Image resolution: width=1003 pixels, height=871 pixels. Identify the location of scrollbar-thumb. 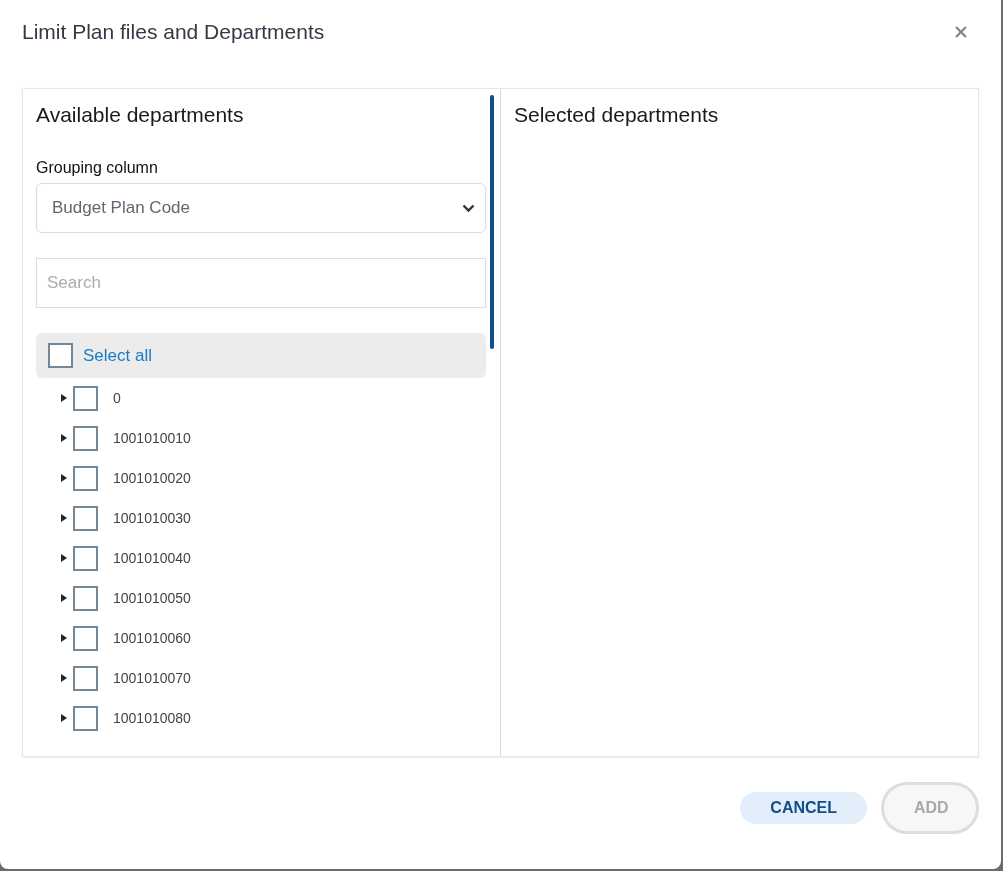
(492, 222).